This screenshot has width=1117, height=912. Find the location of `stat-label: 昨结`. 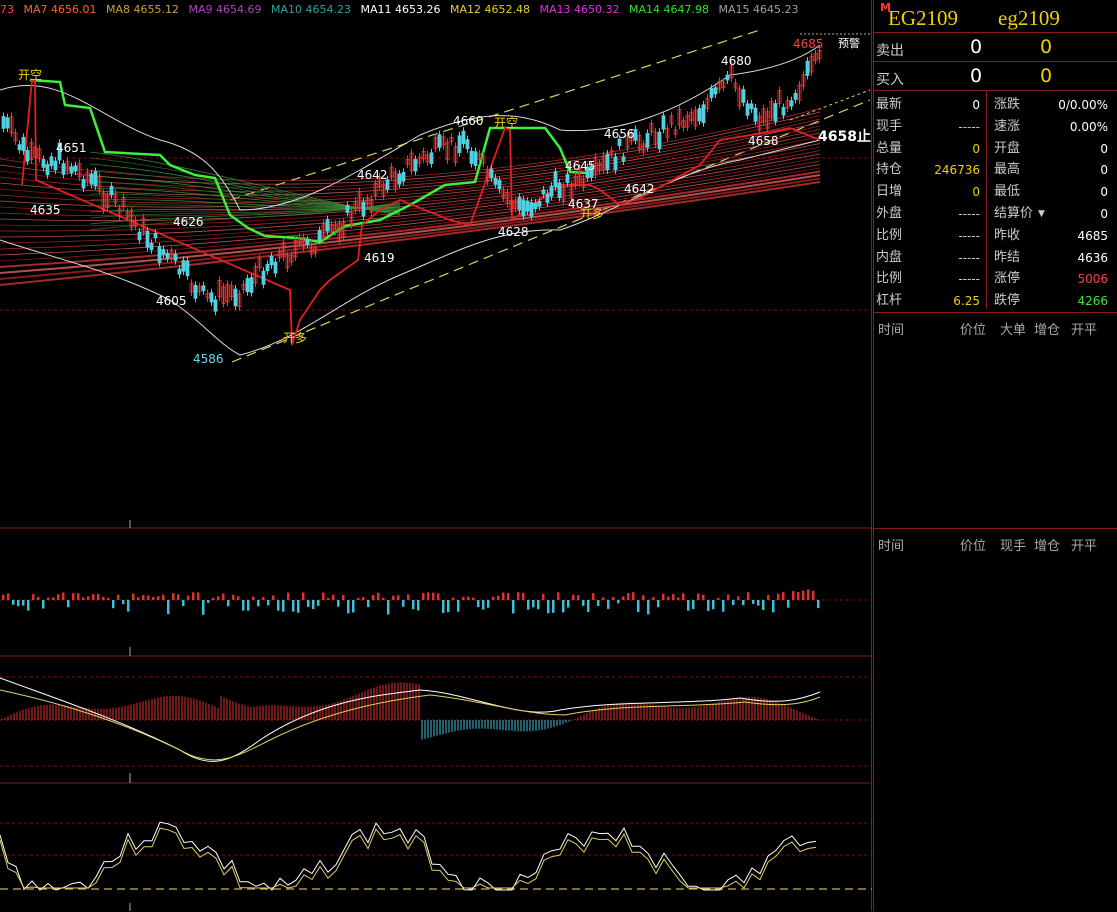

stat-label: 昨结 is located at coordinates (1007, 257).